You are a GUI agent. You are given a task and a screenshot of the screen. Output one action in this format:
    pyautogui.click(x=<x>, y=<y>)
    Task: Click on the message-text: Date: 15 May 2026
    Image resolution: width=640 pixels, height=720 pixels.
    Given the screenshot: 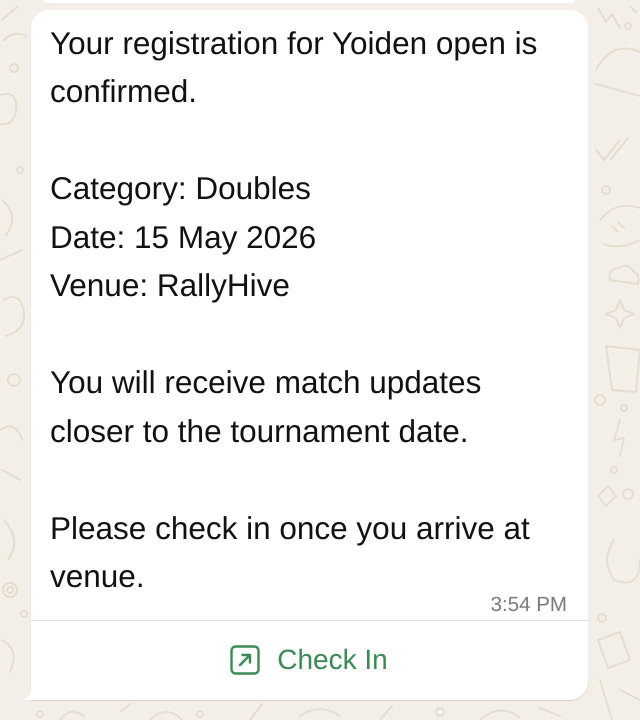 What is the action you would take?
    pyautogui.click(x=183, y=236)
    